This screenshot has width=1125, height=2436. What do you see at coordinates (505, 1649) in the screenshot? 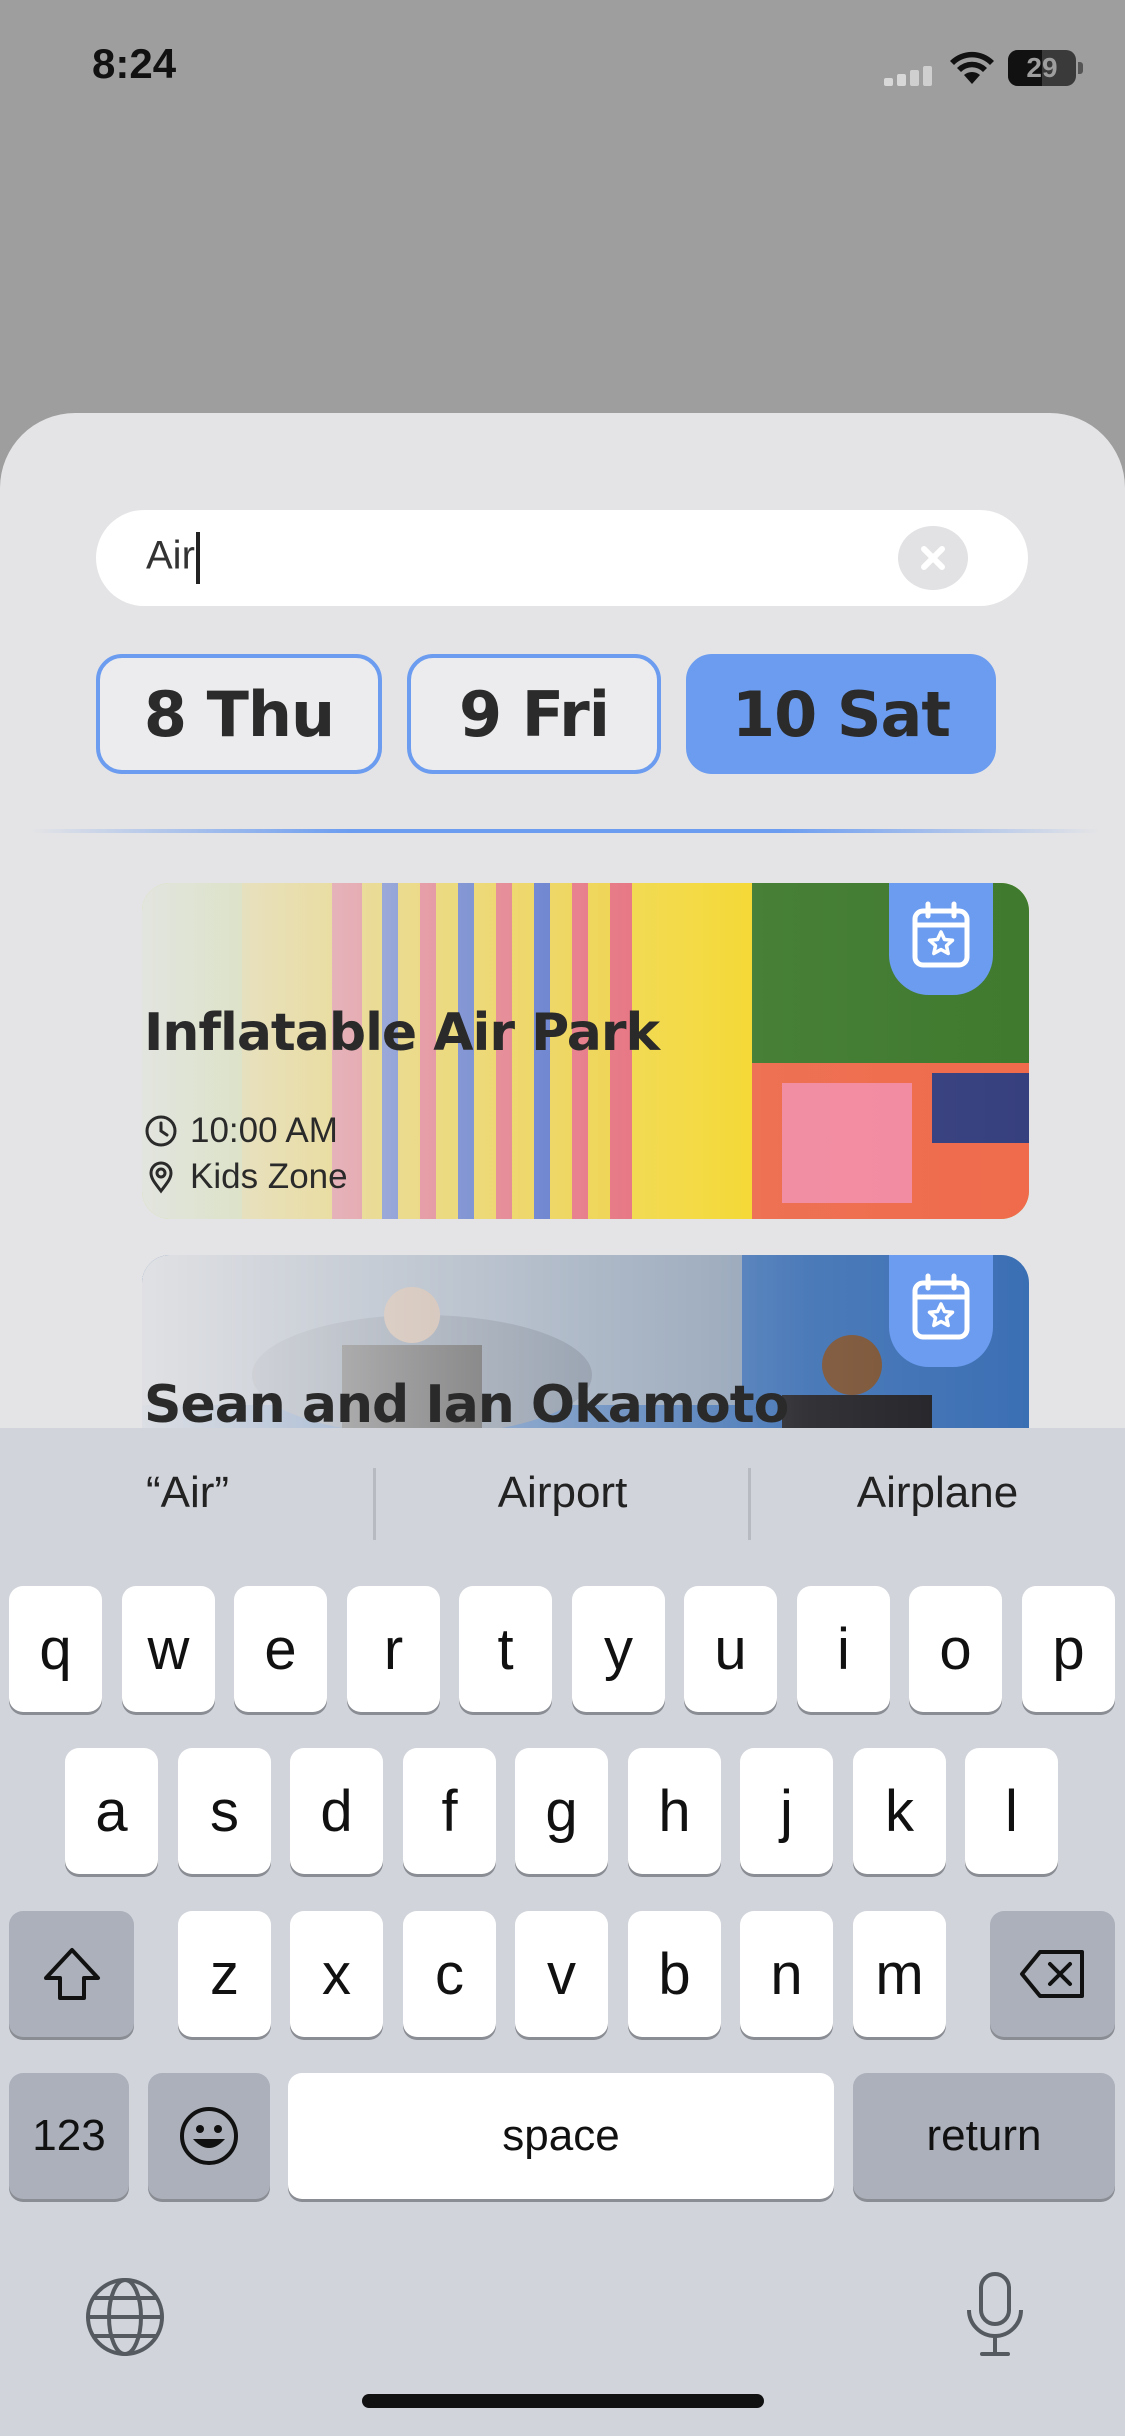
I see `key-t: t` at bounding box center [505, 1649].